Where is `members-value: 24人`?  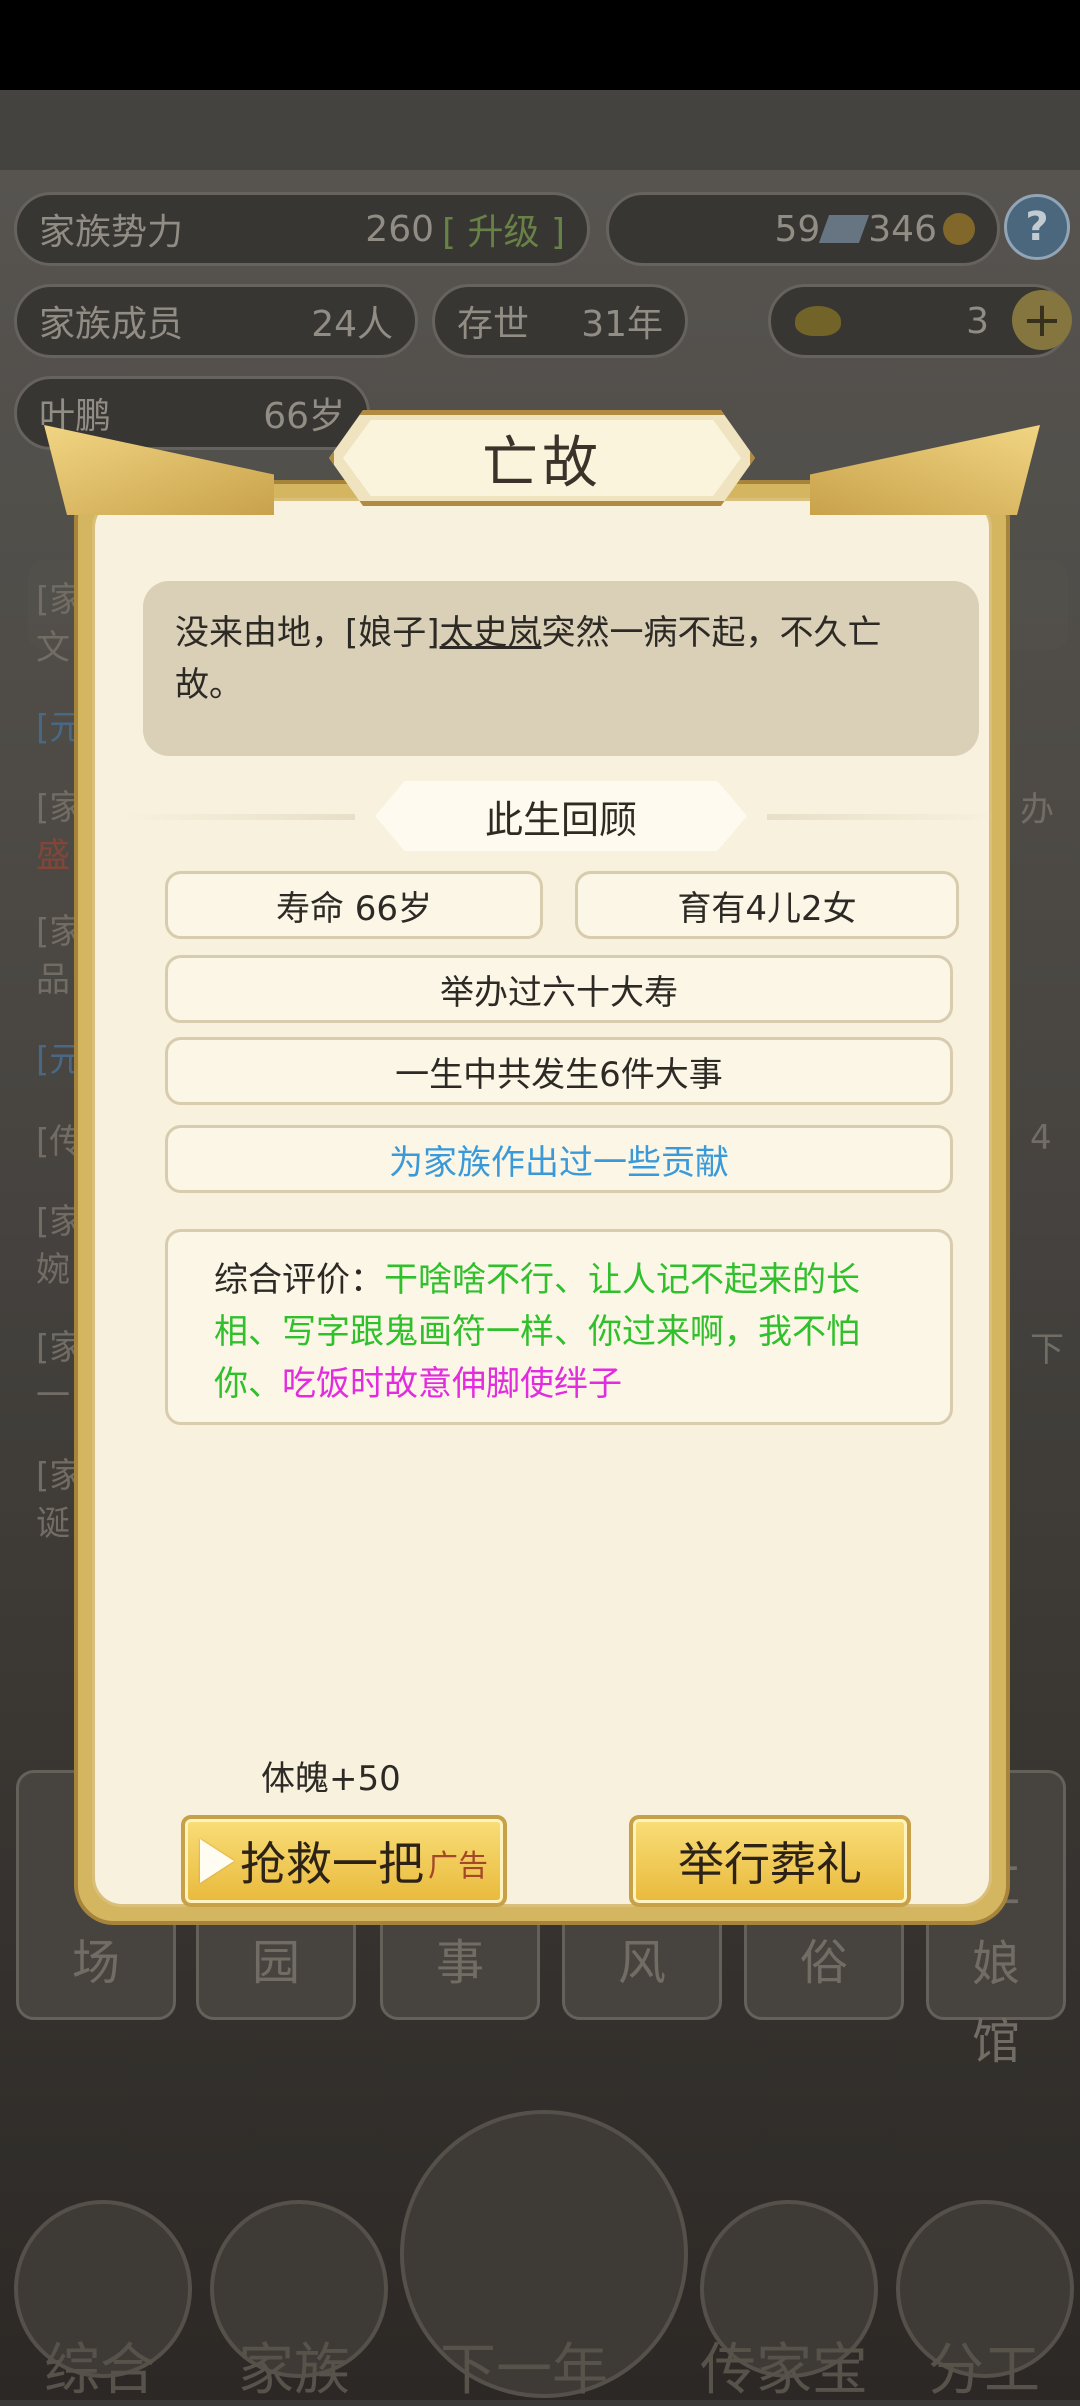
members-value: 24人 is located at coordinates (352, 324).